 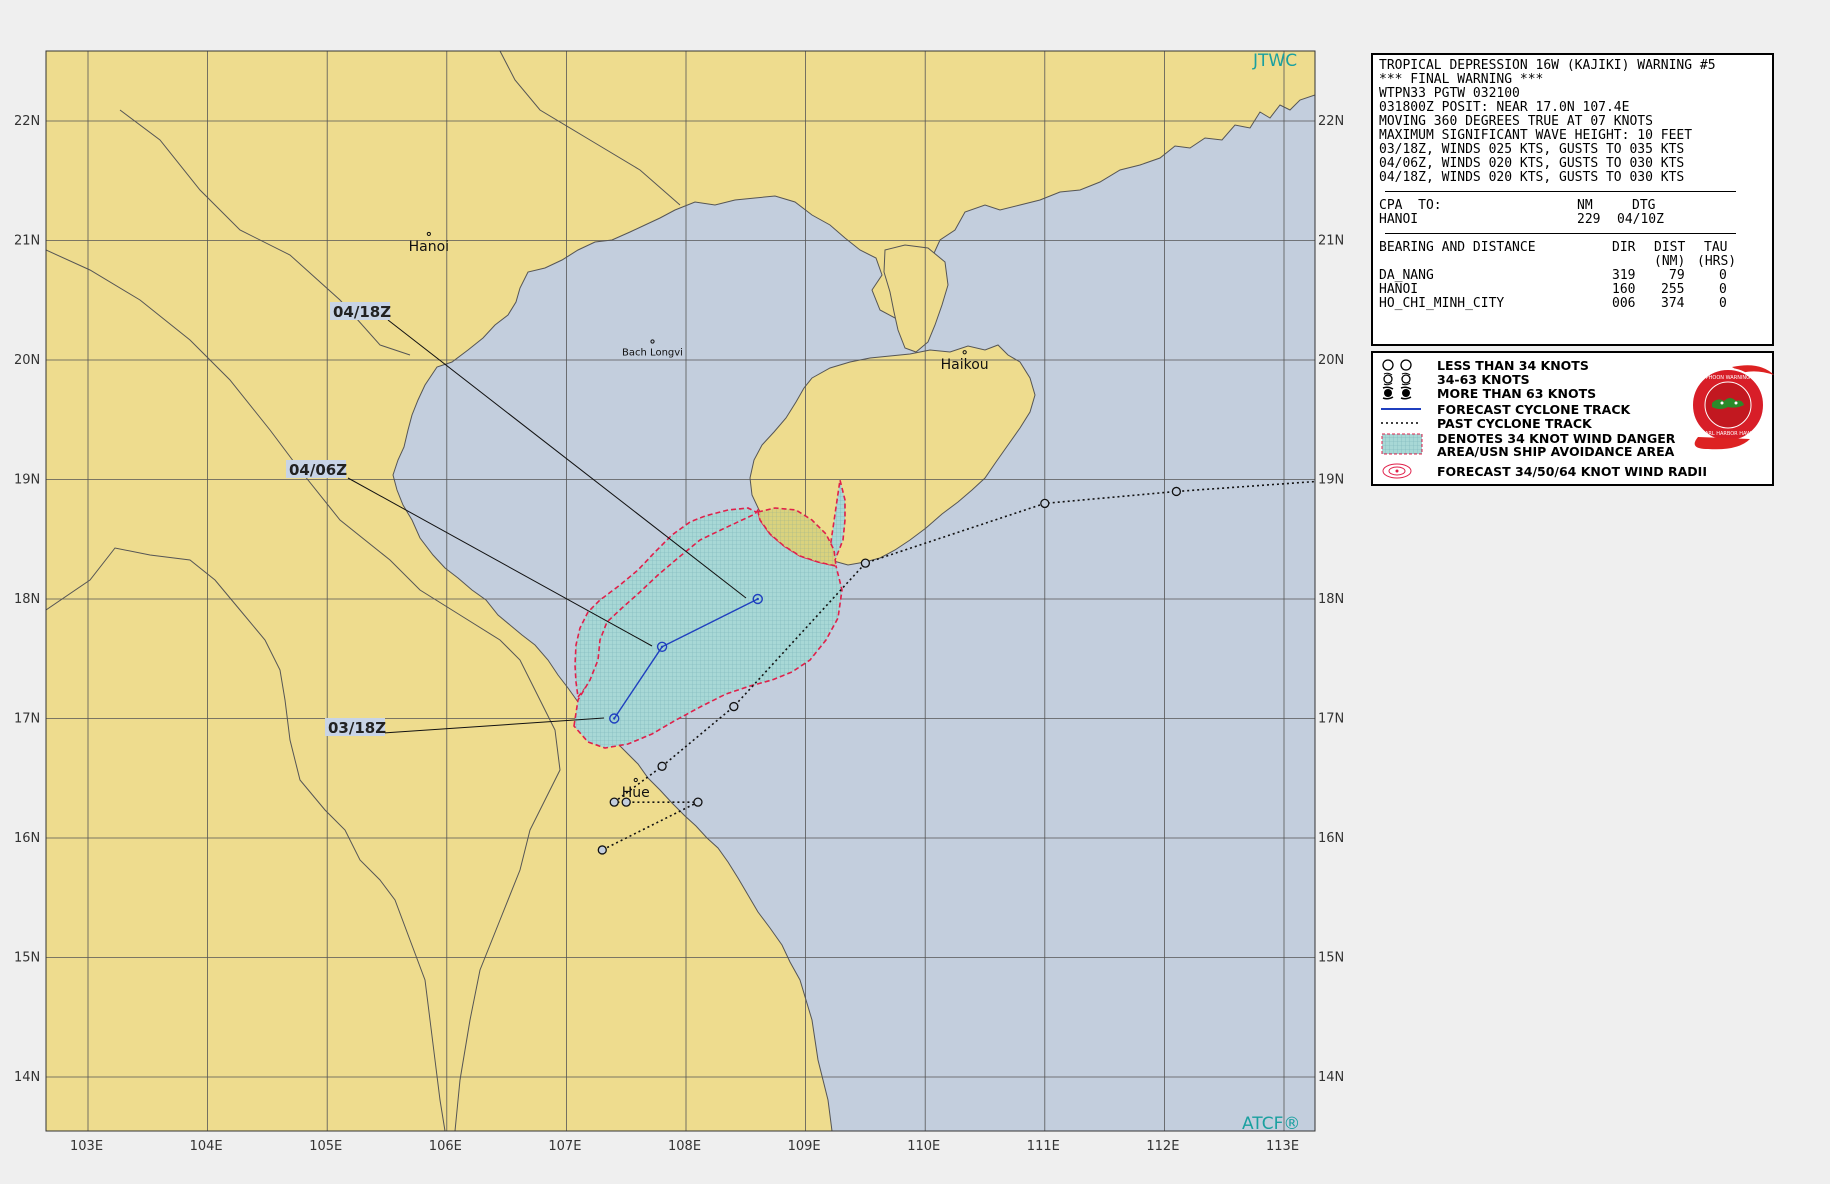 What do you see at coordinates (429, 247) in the screenshot?
I see `place-label: Hanoi` at bounding box center [429, 247].